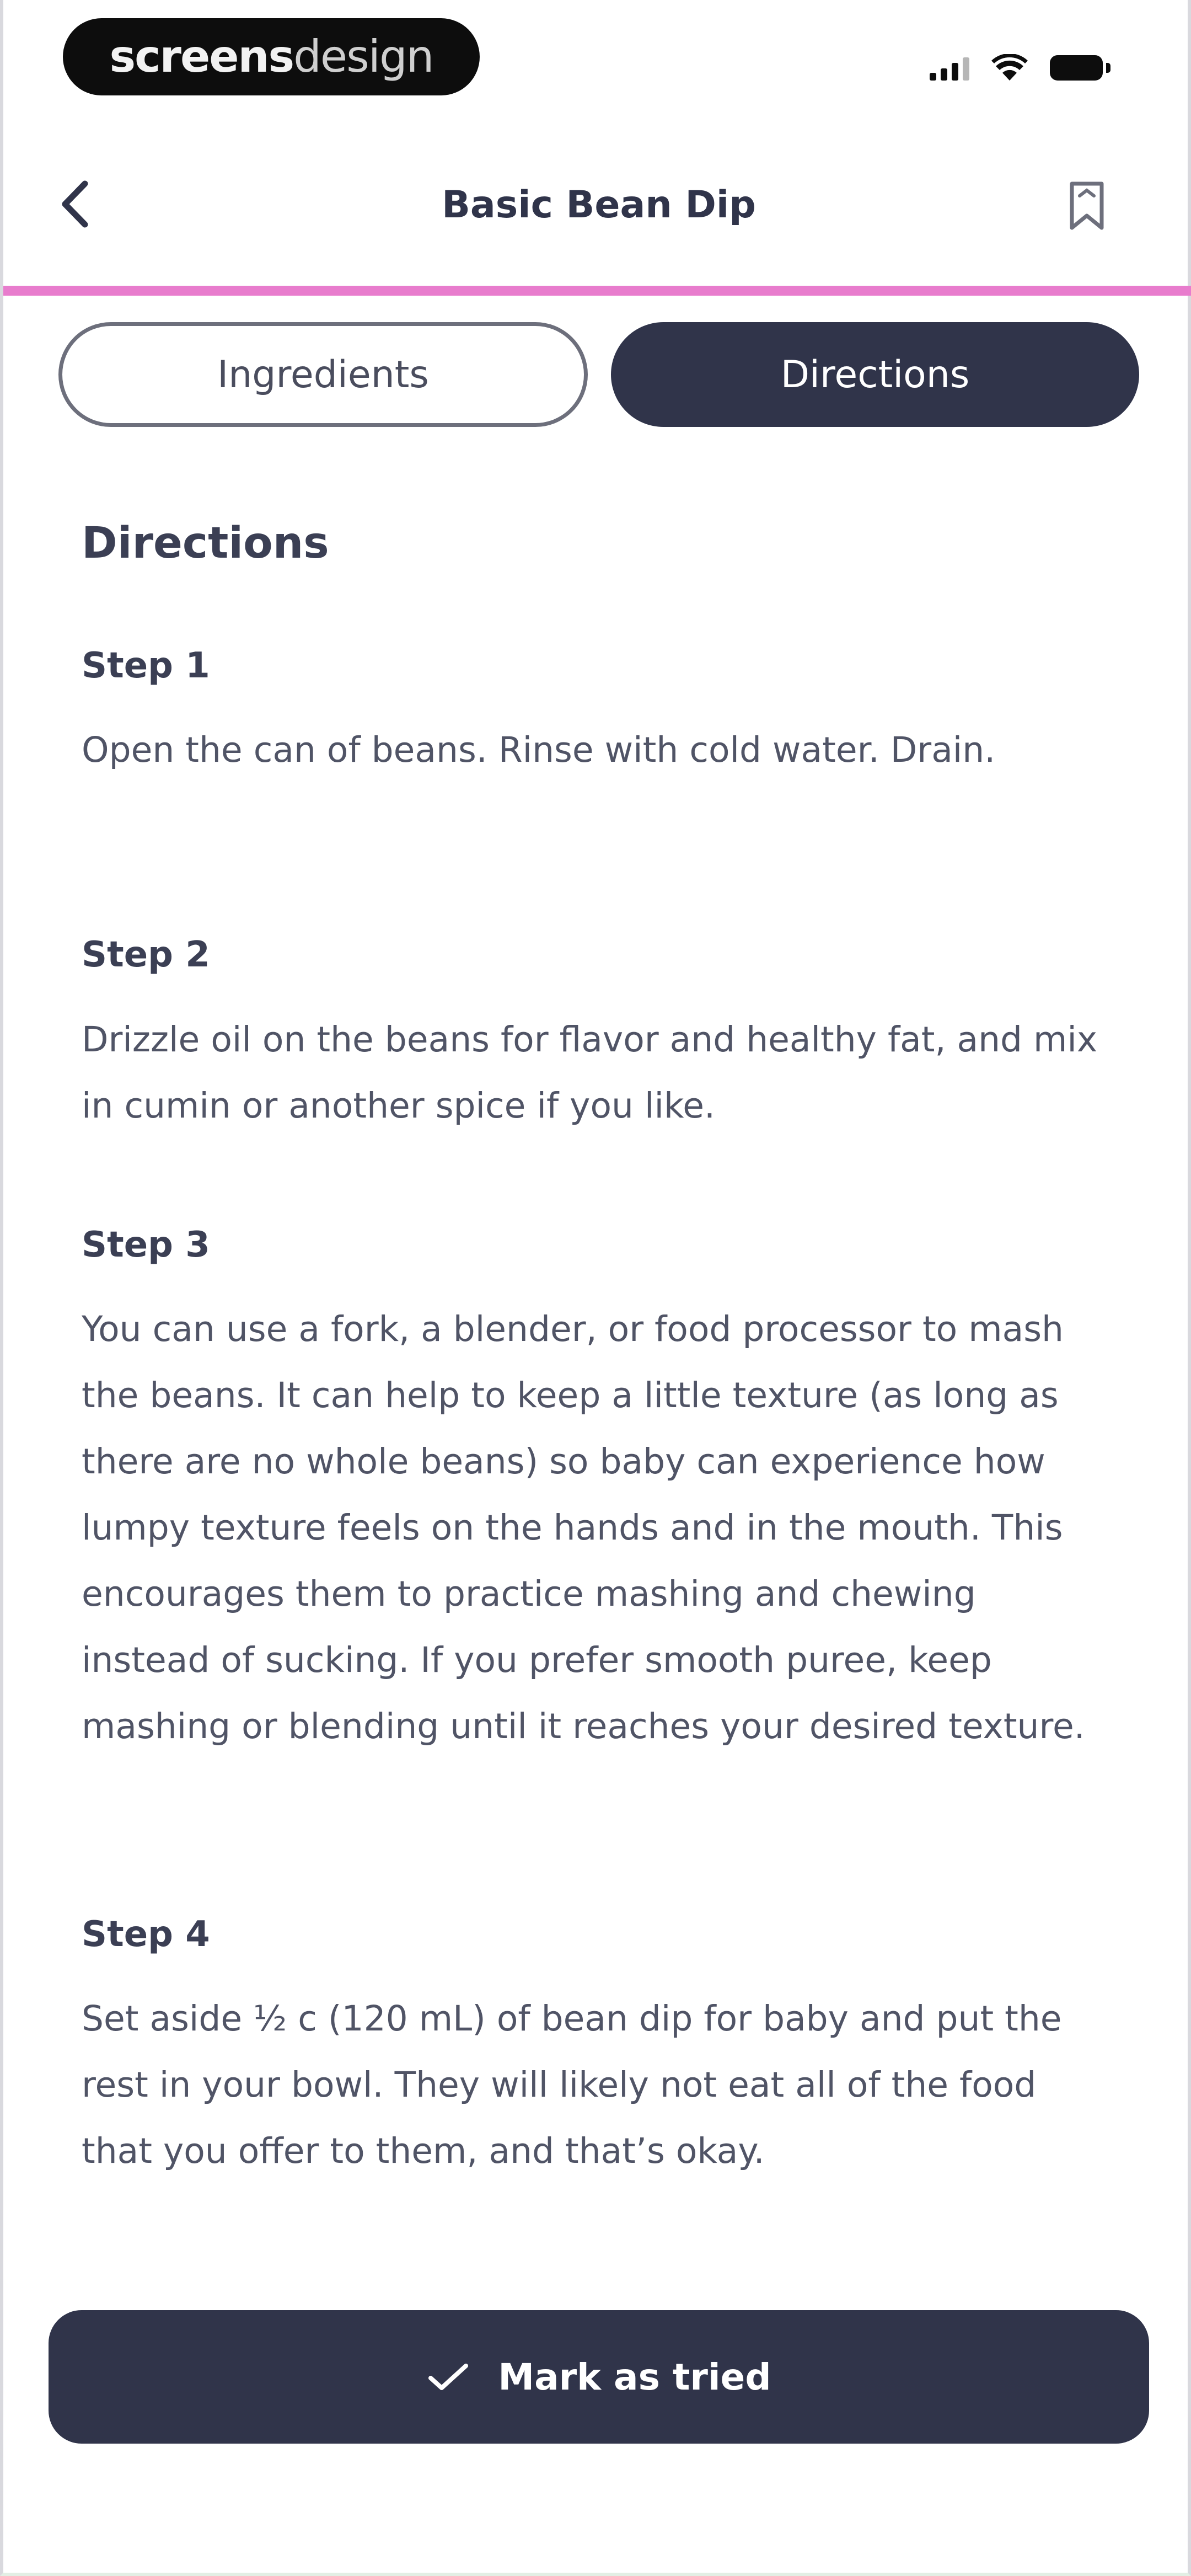 The width and height of the screenshot is (1191, 2576). What do you see at coordinates (205, 543) in the screenshot?
I see `section-title: Directions` at bounding box center [205, 543].